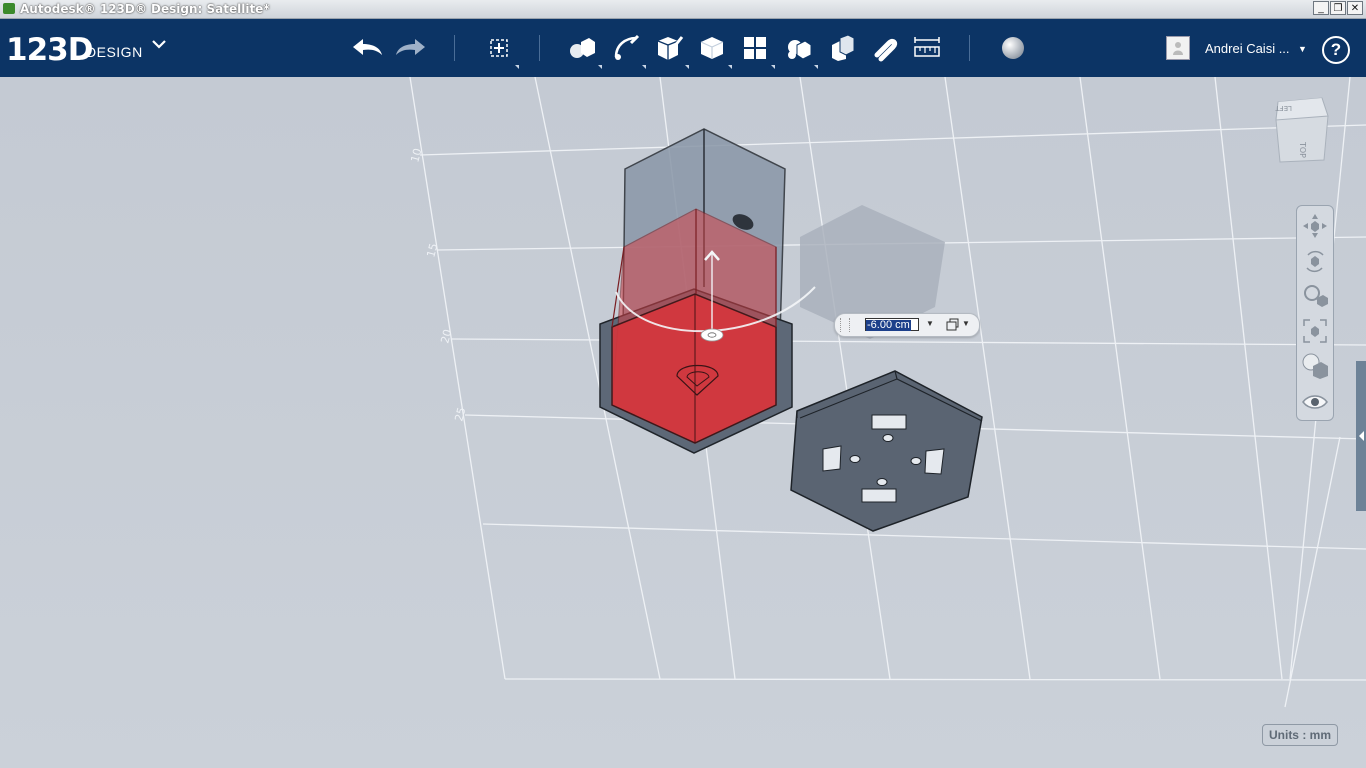  I want to click on measure-icon, so click(927, 48).